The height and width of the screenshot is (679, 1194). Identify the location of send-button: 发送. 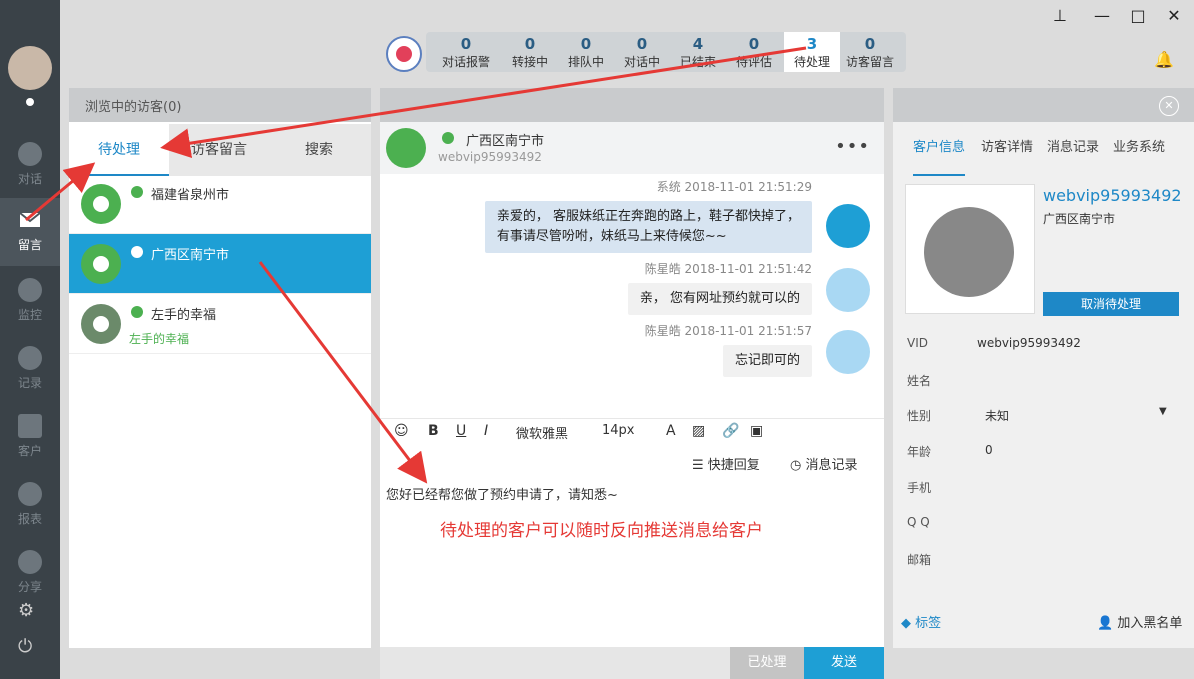
(844, 663).